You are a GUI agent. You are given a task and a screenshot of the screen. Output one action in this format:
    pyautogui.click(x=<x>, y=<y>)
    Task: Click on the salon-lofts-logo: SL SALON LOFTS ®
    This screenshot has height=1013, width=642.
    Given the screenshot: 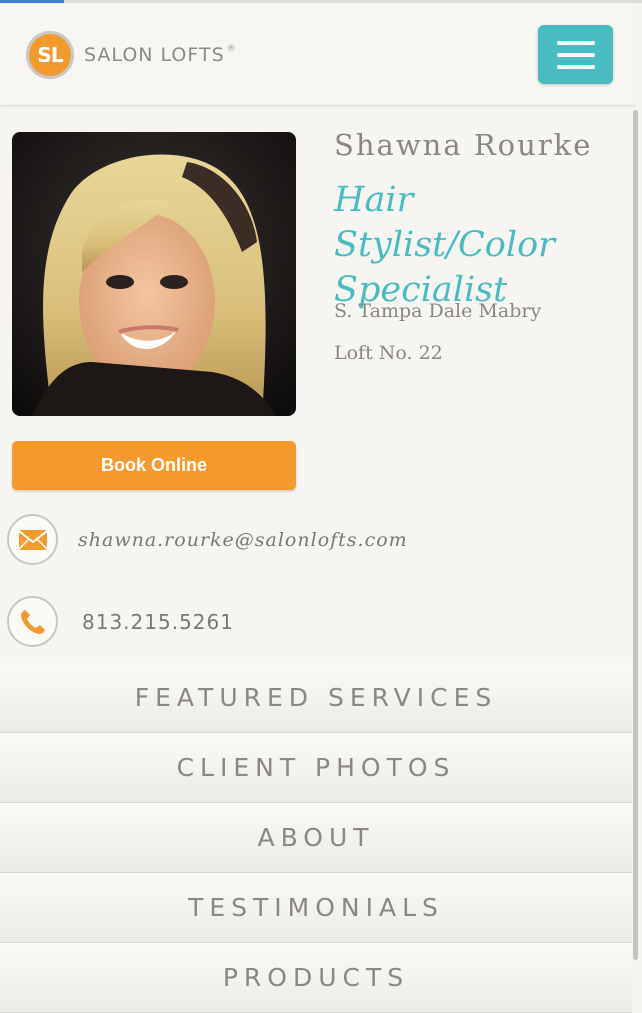 What is the action you would take?
    pyautogui.click(x=131, y=55)
    